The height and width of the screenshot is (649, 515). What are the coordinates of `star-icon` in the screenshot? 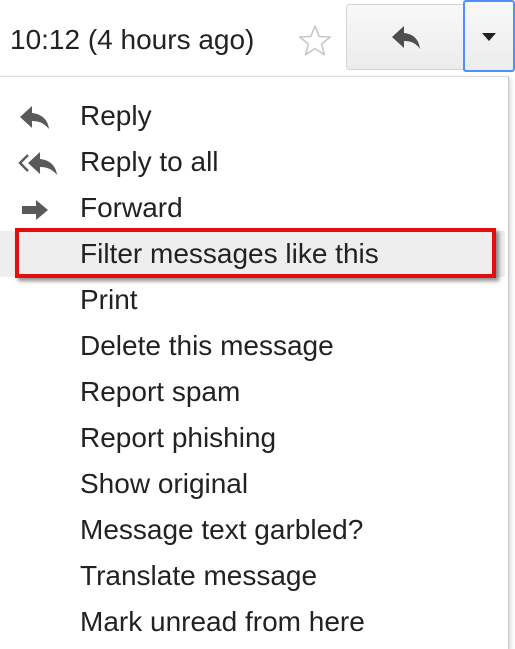 It's located at (315, 41).